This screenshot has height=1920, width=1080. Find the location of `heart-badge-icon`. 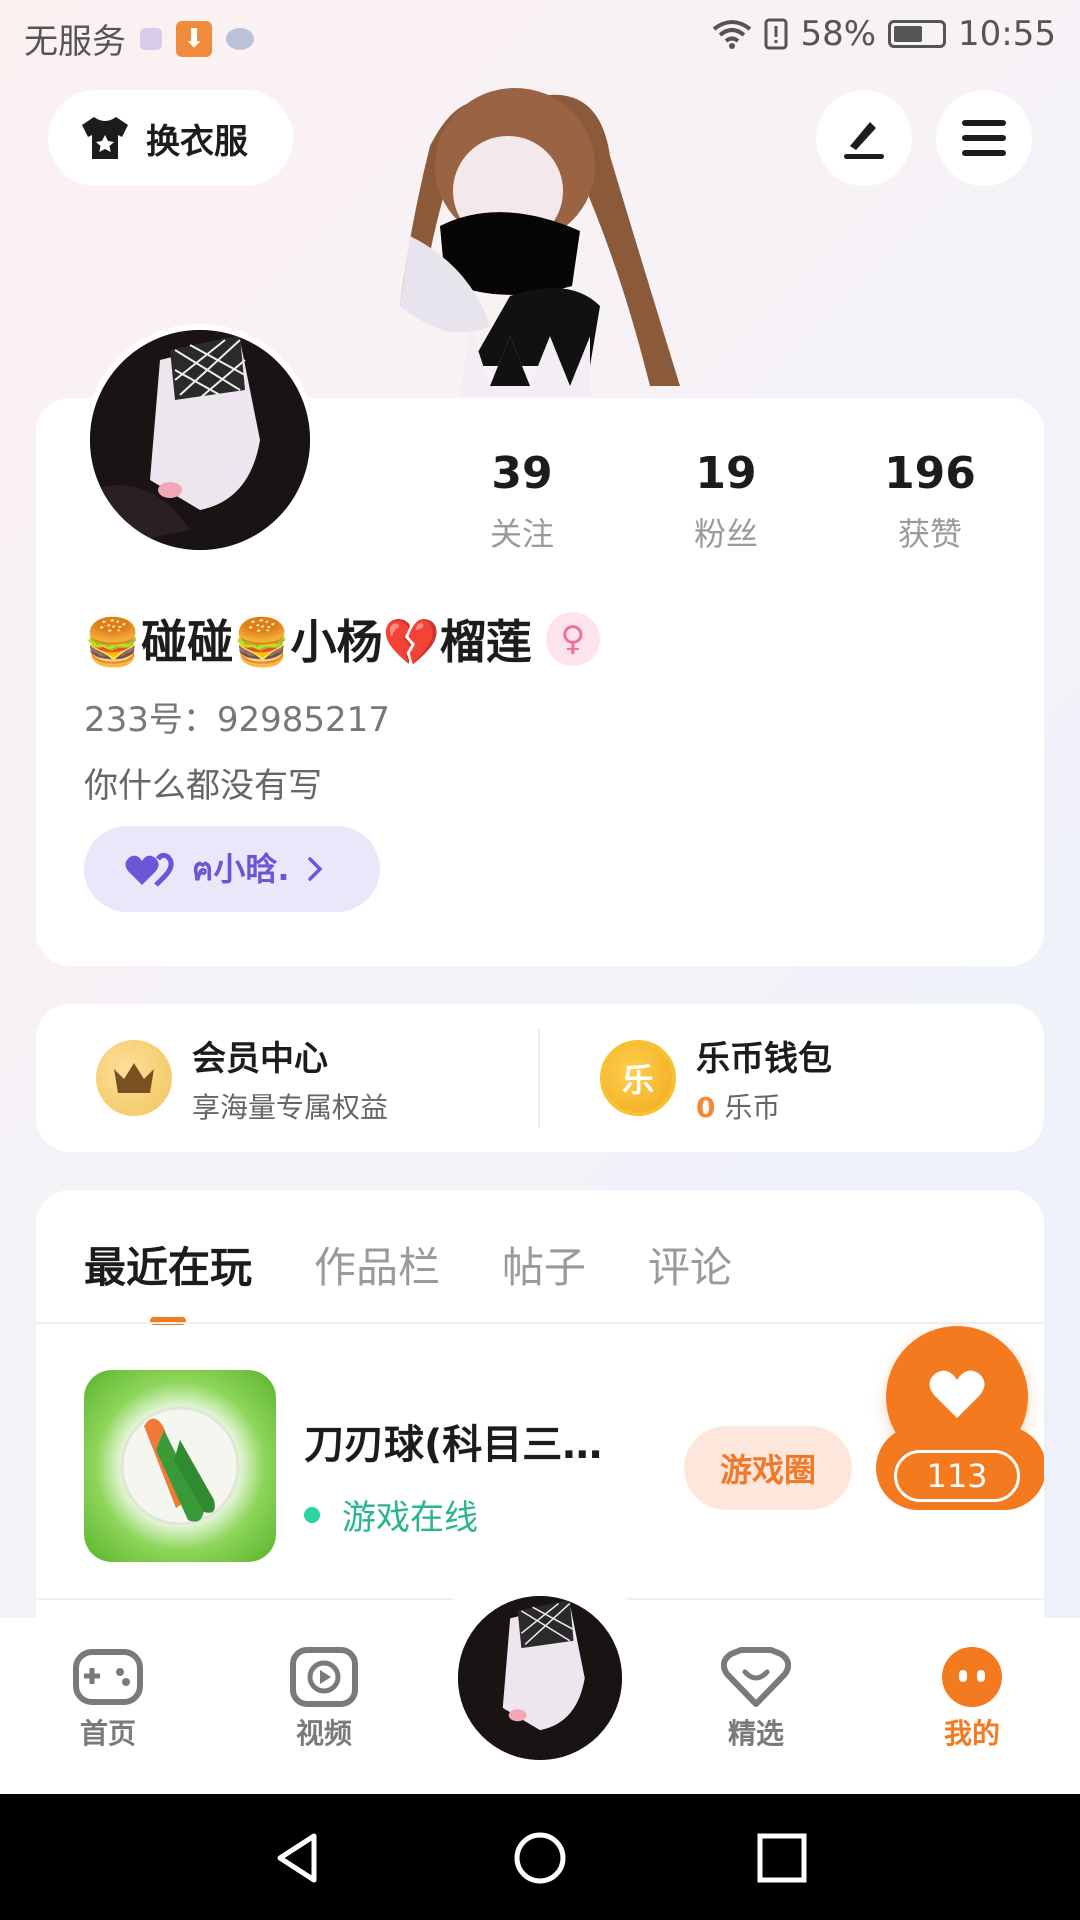

heart-badge-icon is located at coordinates (756, 1677).